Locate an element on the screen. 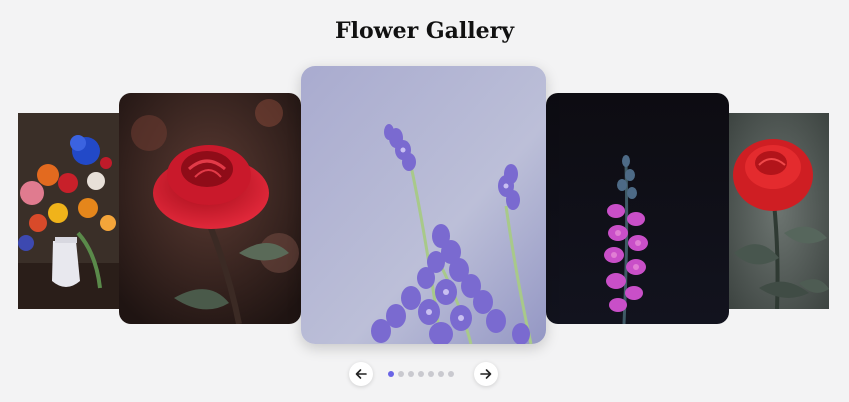  red-rose-greenery-image is located at coordinates (779, 211).